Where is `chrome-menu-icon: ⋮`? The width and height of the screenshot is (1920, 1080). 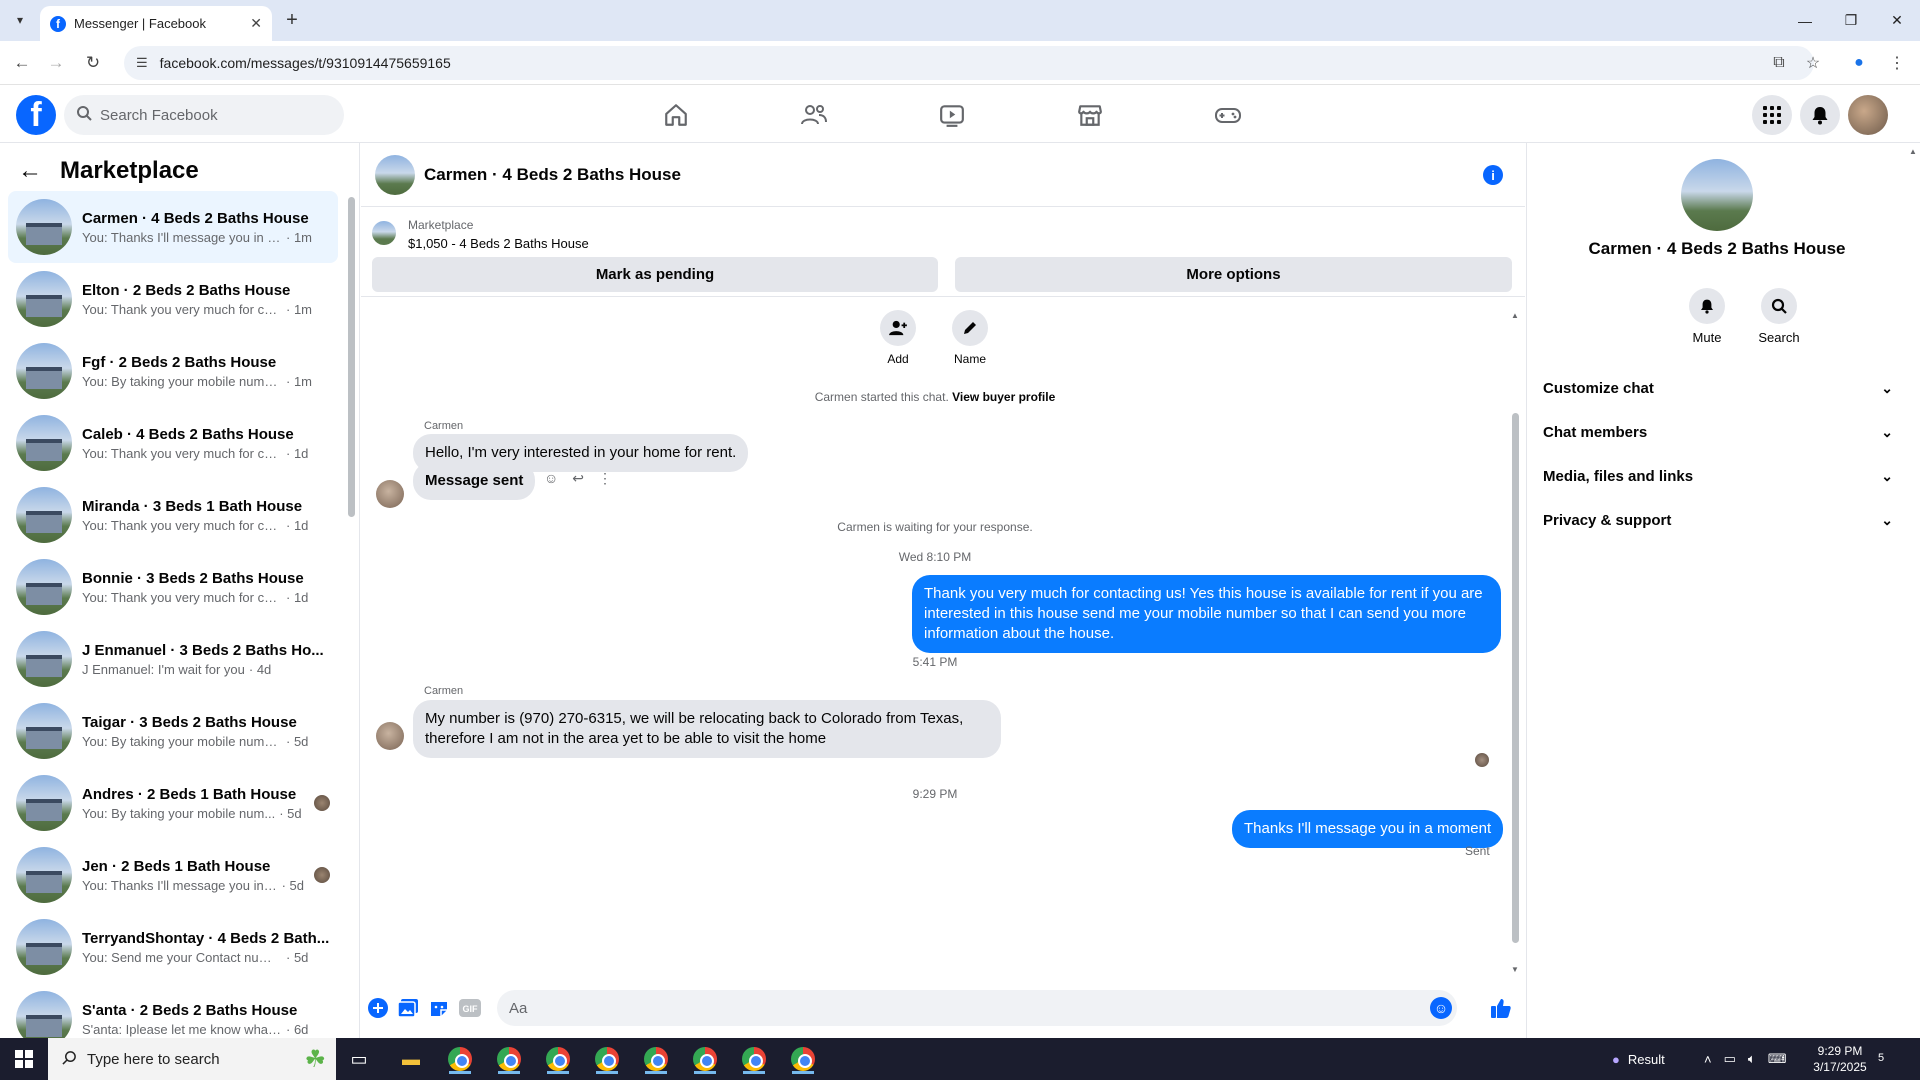 chrome-menu-icon: ⋮ is located at coordinates (1897, 63).